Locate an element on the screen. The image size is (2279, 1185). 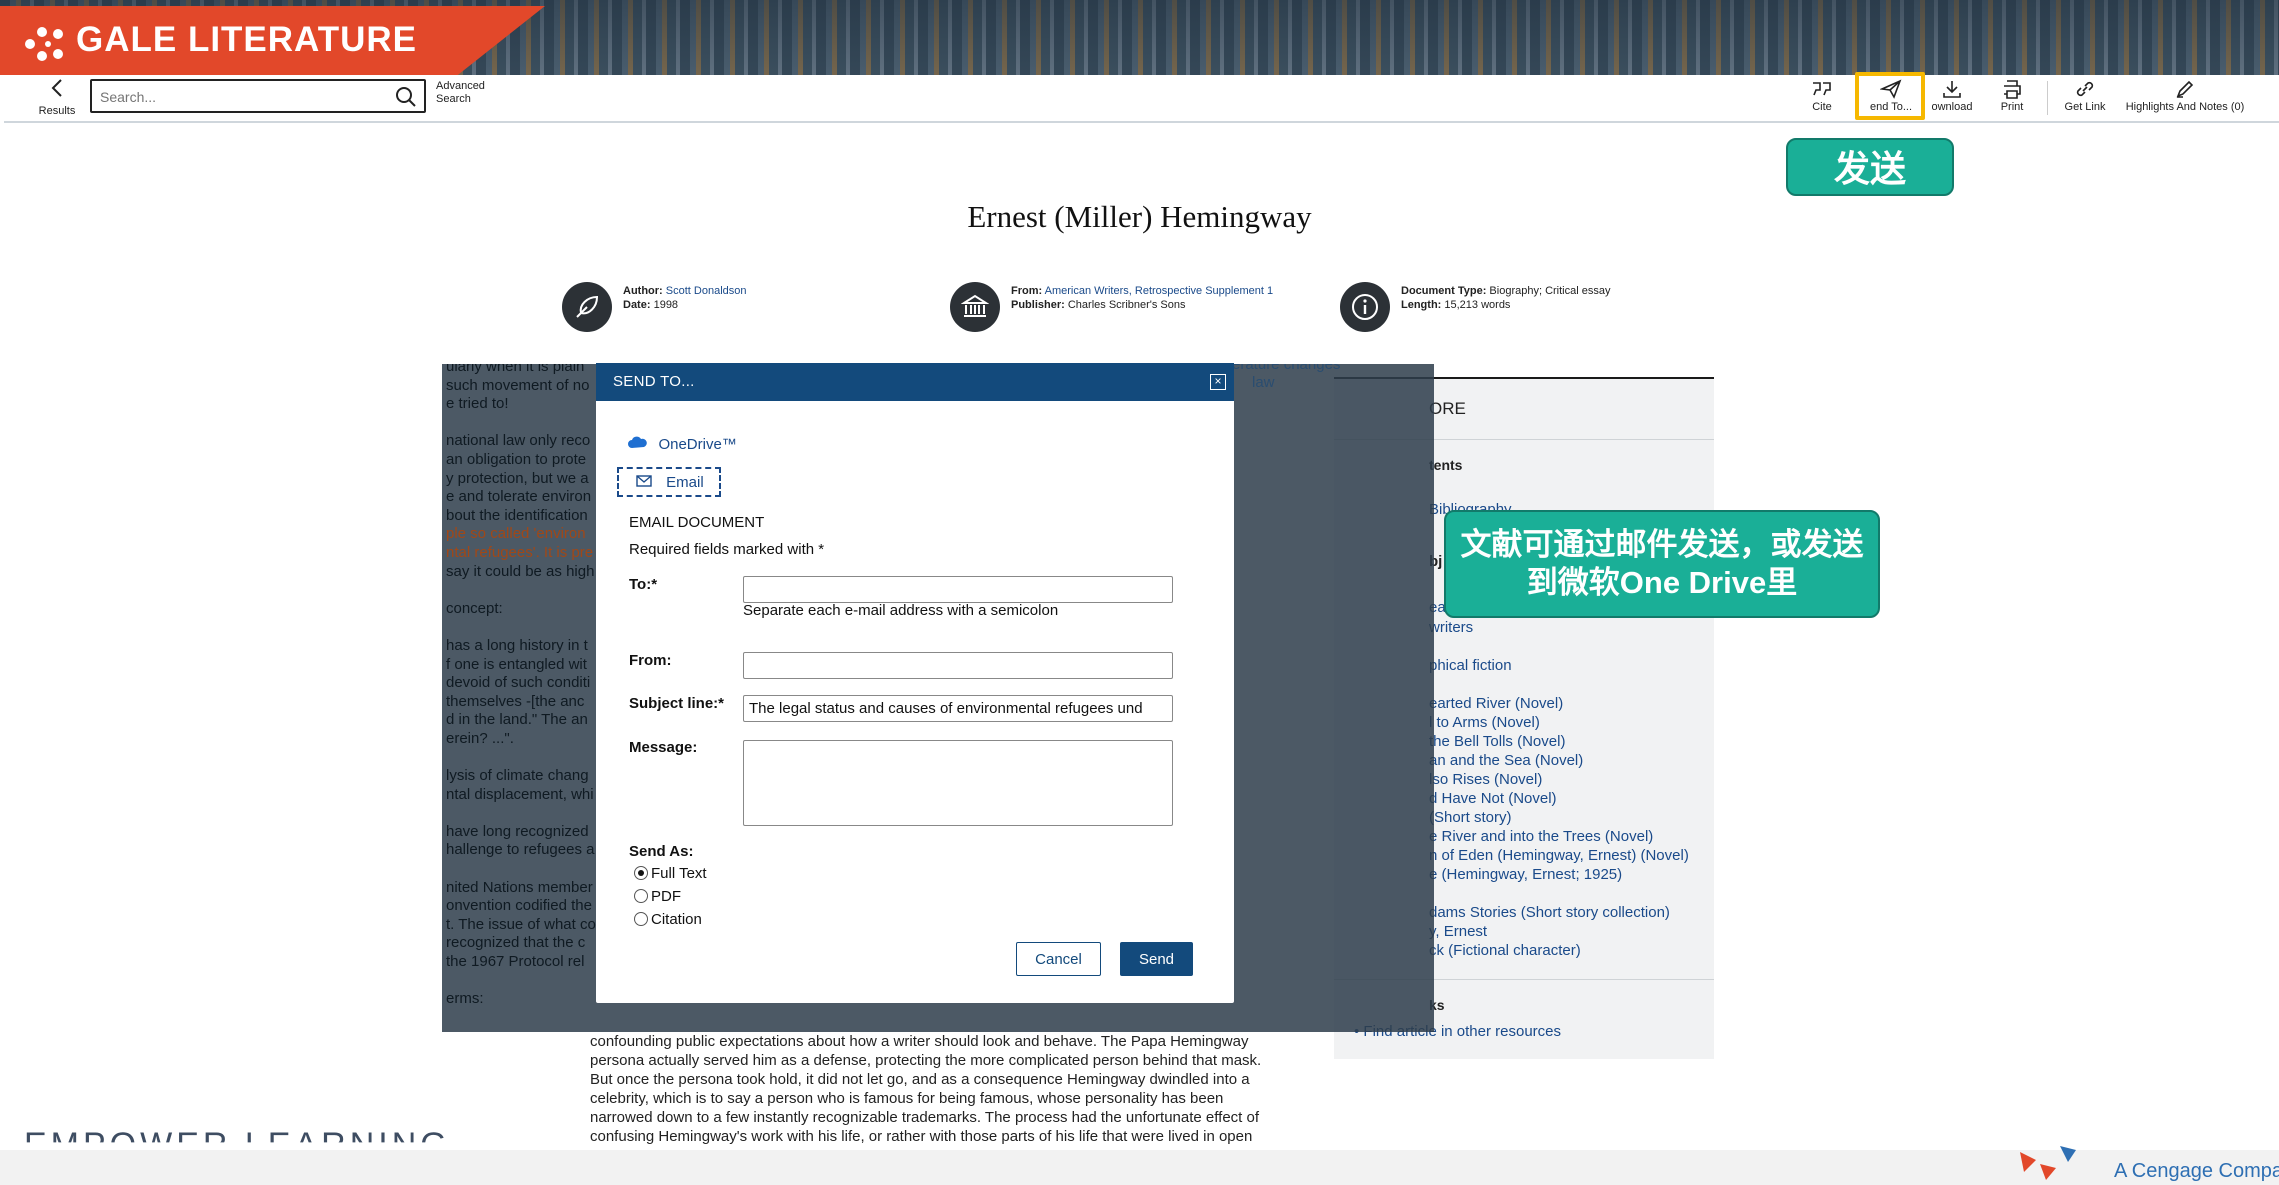
print-button: Print is located at coordinates (2012, 98).